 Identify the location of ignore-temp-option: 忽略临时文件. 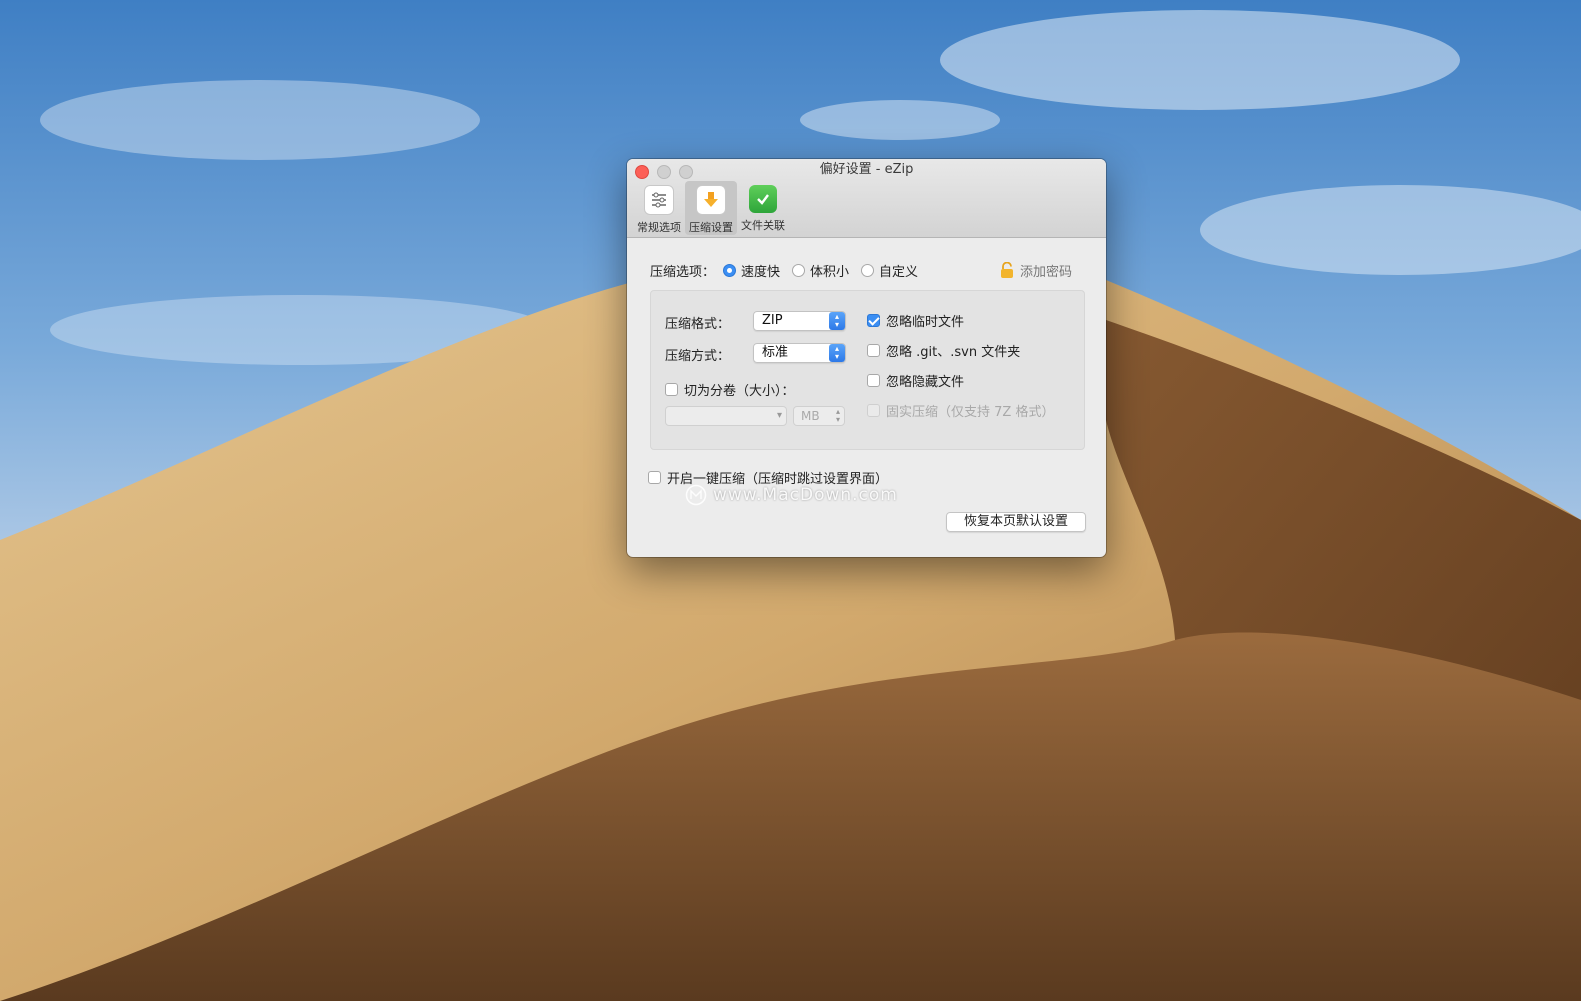
(915, 320).